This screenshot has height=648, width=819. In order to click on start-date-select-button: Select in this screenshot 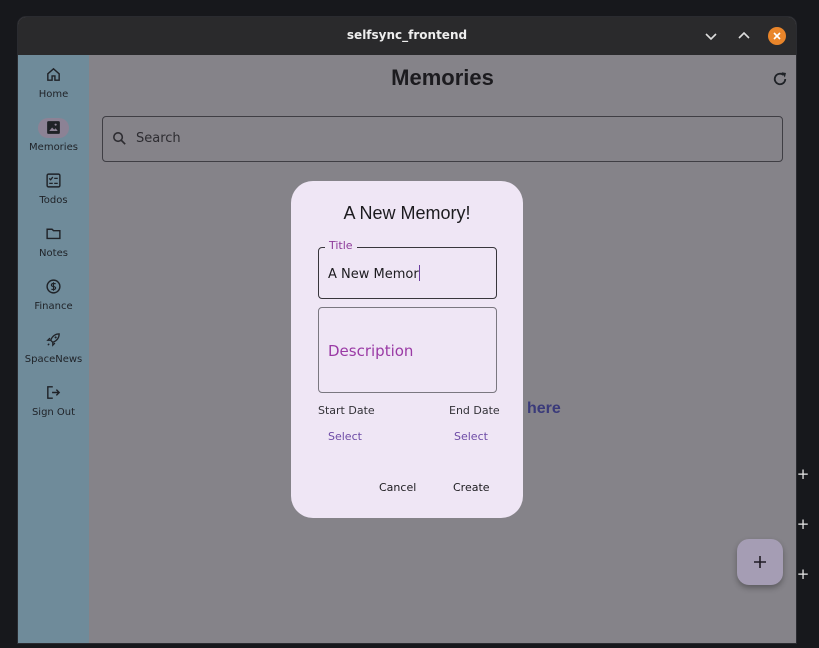, I will do `click(345, 436)`.